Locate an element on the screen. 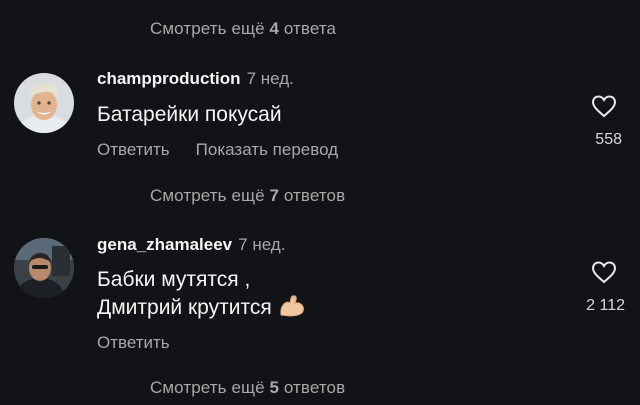 This screenshot has width=640, height=405. comment-meta: champproduction 7 нед. is located at coordinates (195, 79).